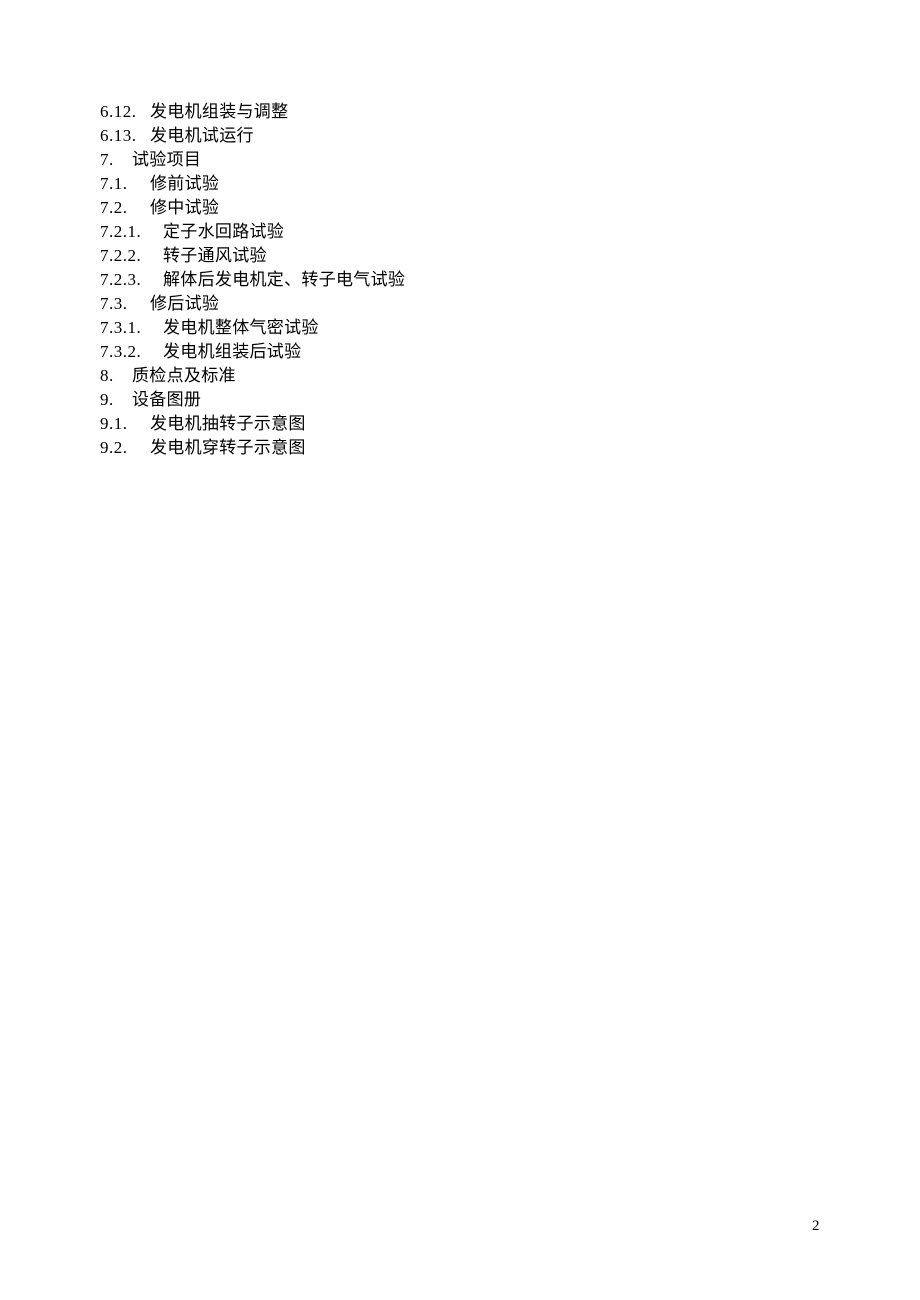 This screenshot has height=1300, width=920. I want to click on toc-entry: 7.3.1. 发电机整体气密试验, so click(252, 328).